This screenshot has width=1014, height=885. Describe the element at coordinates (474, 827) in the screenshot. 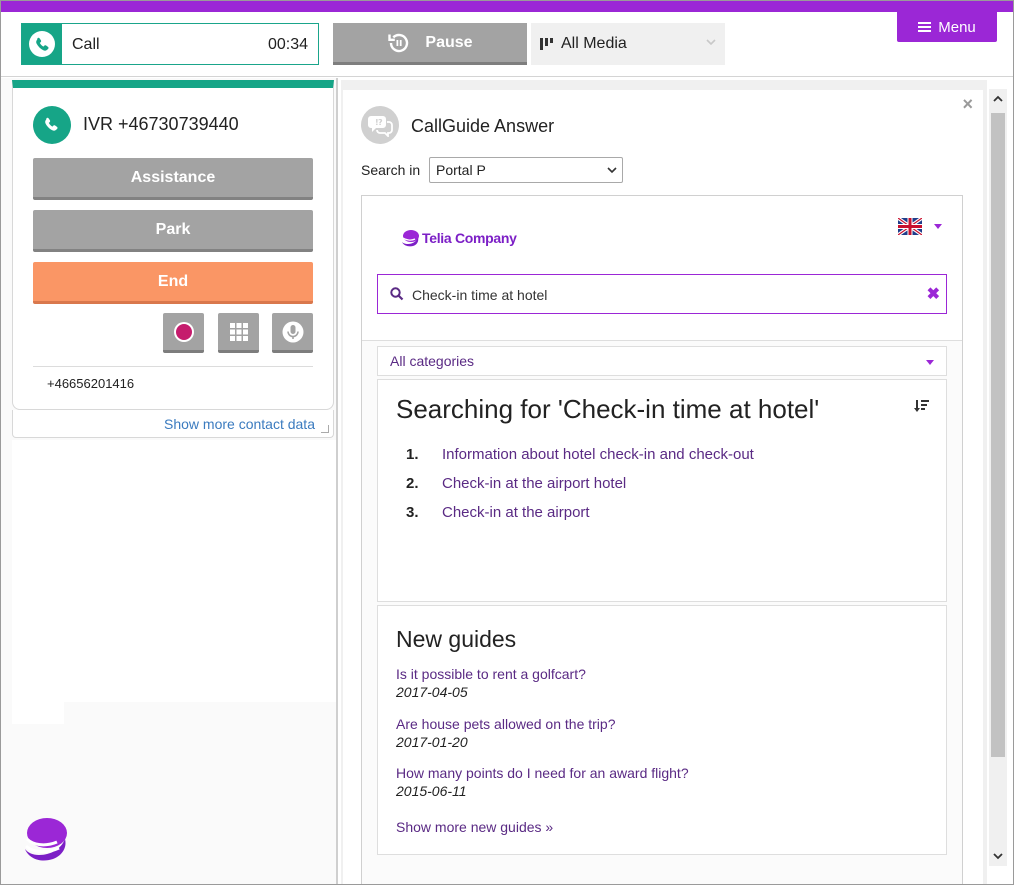

I see `show-more-guides-link: Show more new guides »` at that location.